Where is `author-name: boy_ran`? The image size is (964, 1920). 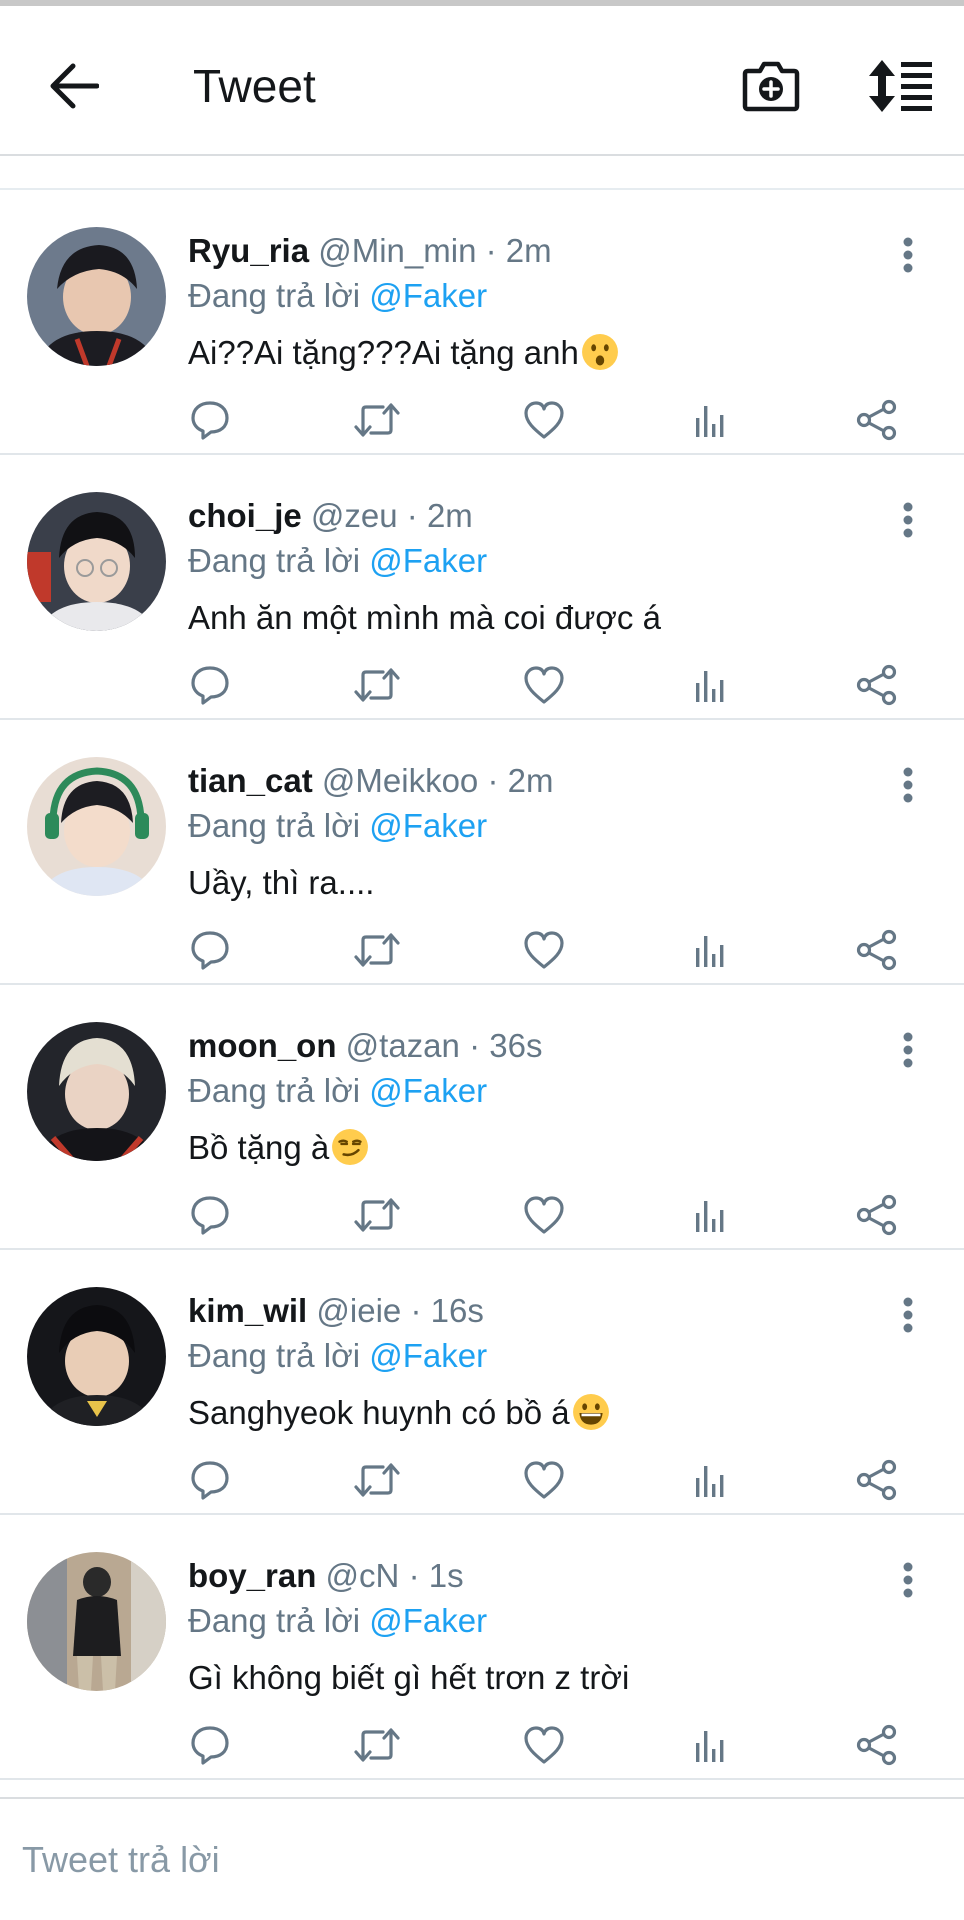 author-name: boy_ran is located at coordinates (252, 1575).